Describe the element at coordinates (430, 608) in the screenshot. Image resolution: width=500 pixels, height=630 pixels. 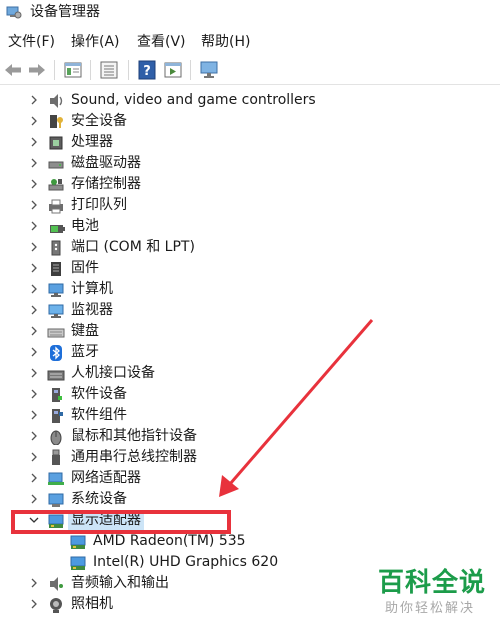
I see `watermark-subtitle: 助你轻松解决` at that location.